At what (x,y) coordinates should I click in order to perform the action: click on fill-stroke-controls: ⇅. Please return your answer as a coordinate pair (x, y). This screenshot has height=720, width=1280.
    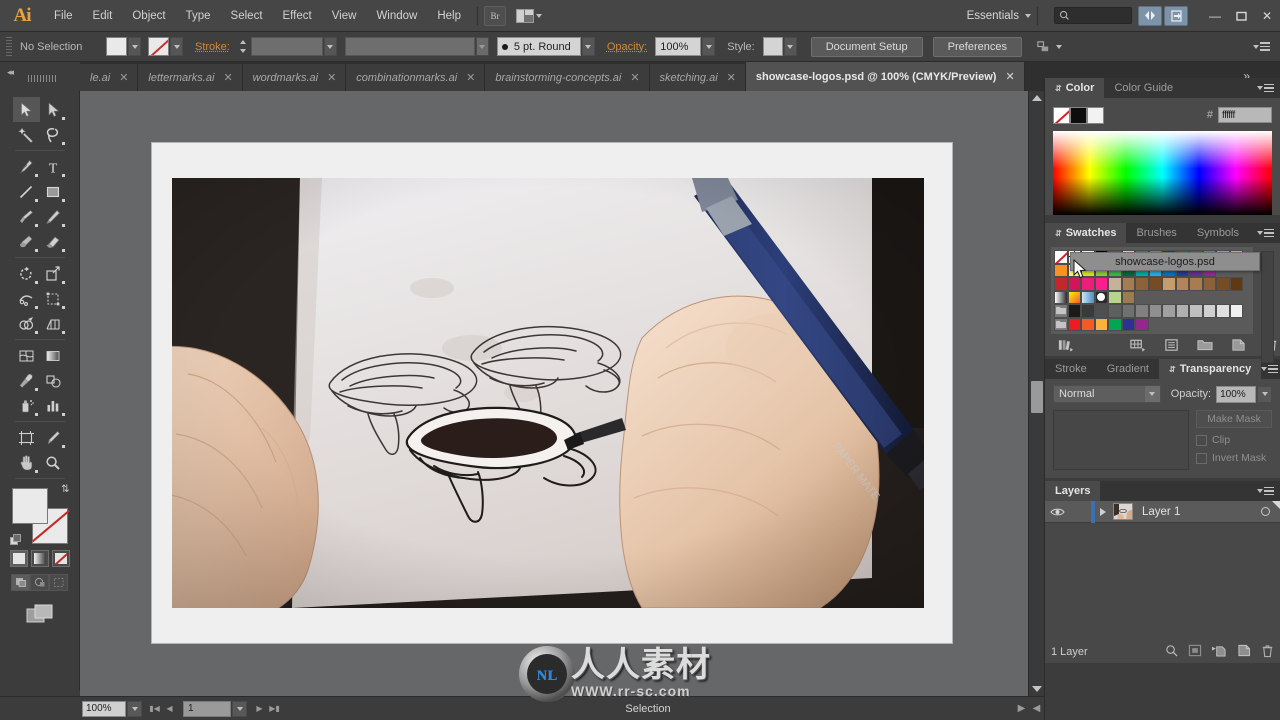
    Looking at the image, I should click on (39, 515).